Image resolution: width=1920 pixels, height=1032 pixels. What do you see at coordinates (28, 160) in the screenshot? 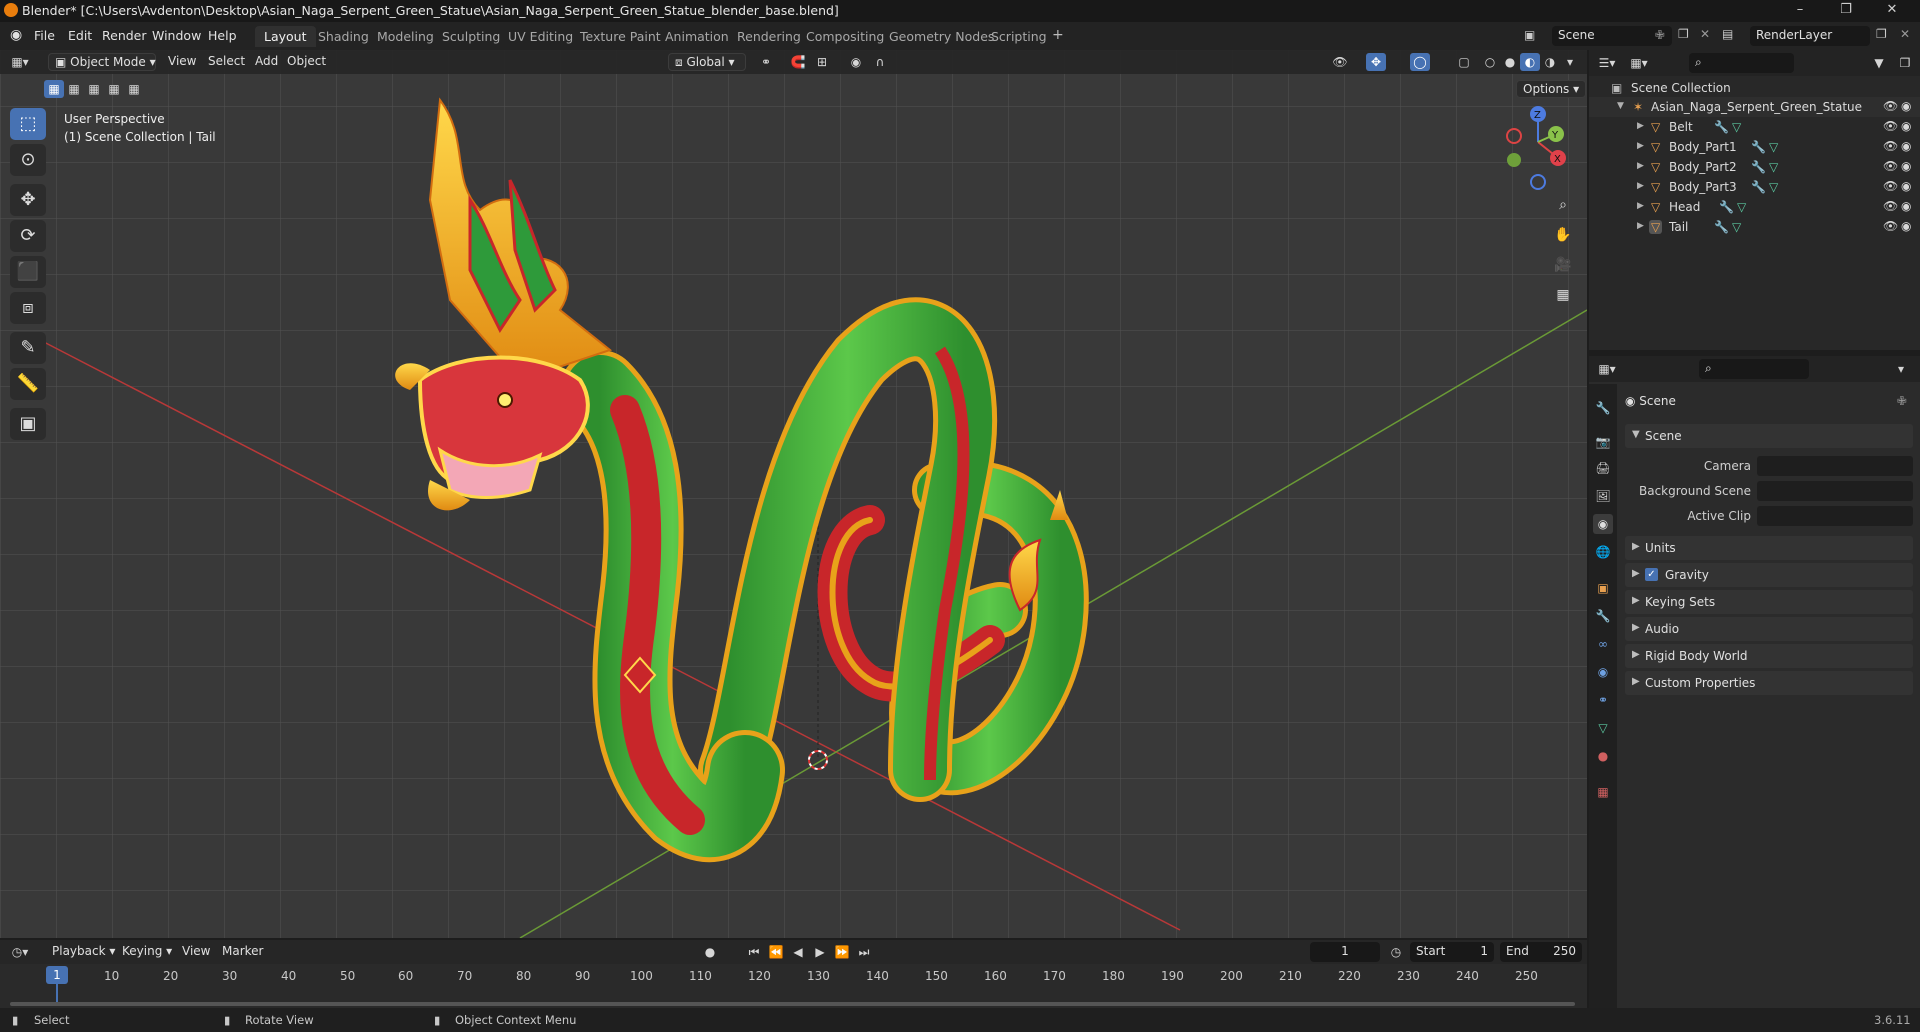
I see `cursor-tool: ⊙` at bounding box center [28, 160].